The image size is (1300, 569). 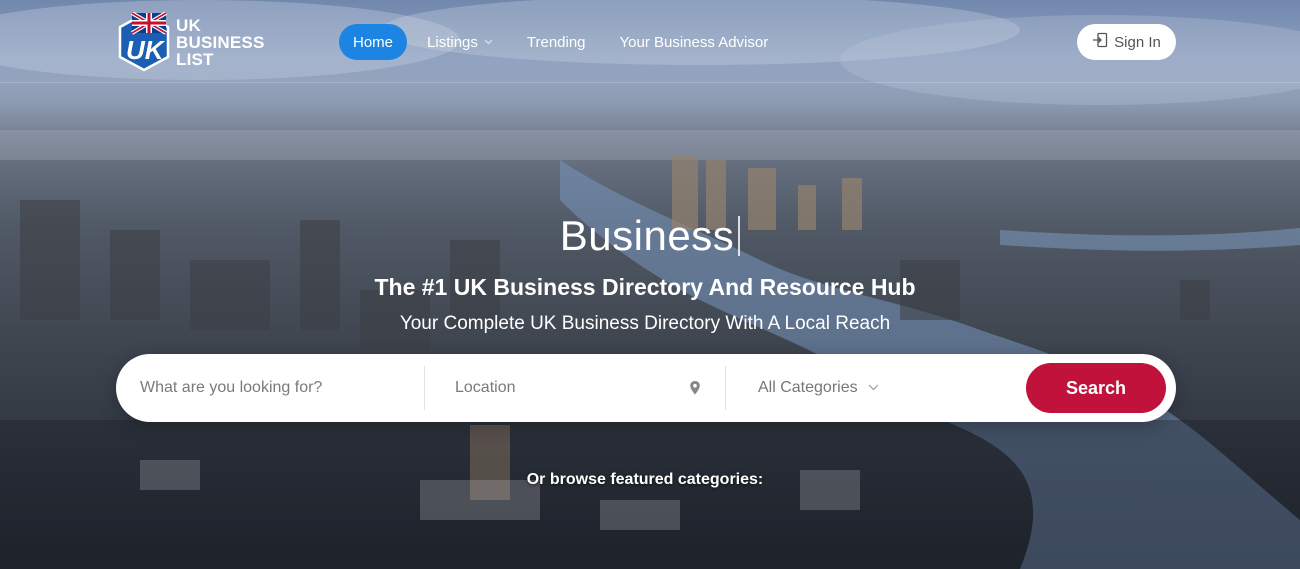 What do you see at coordinates (1096, 388) in the screenshot?
I see `search-button: Search` at bounding box center [1096, 388].